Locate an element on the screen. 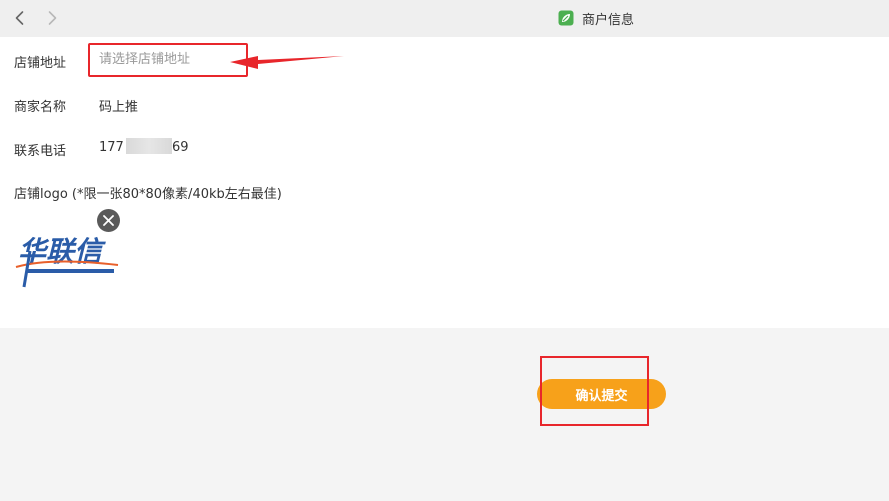 This screenshot has height=501, width=889. annotation-arrow-icon is located at coordinates (287, 62).